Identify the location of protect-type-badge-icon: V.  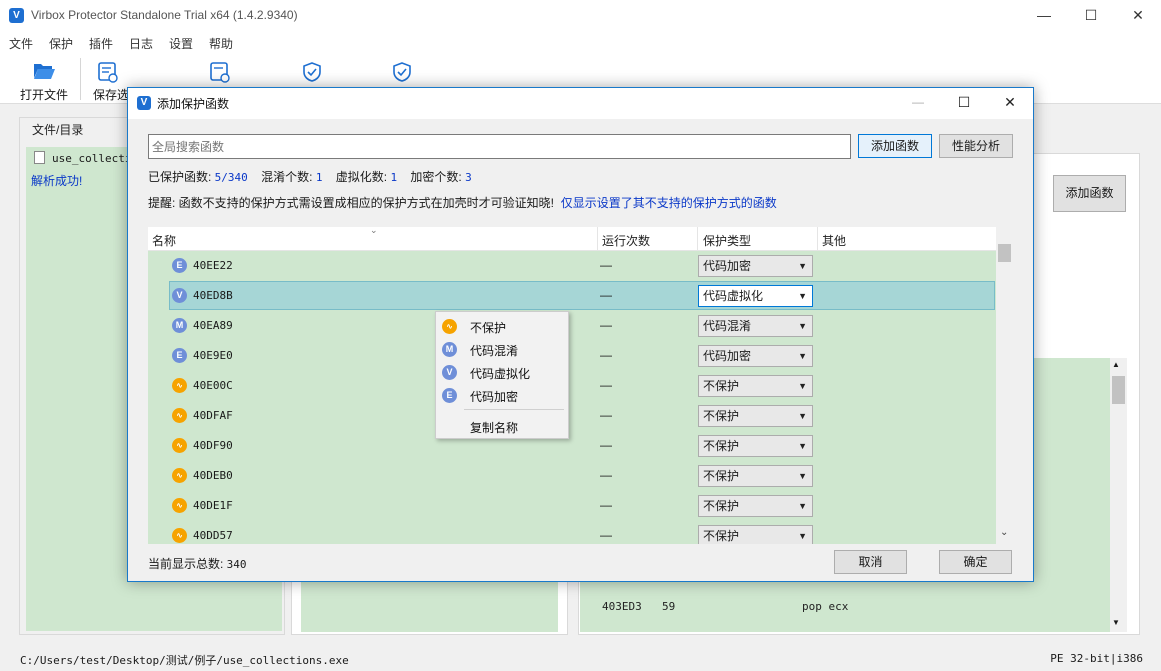
(179, 295).